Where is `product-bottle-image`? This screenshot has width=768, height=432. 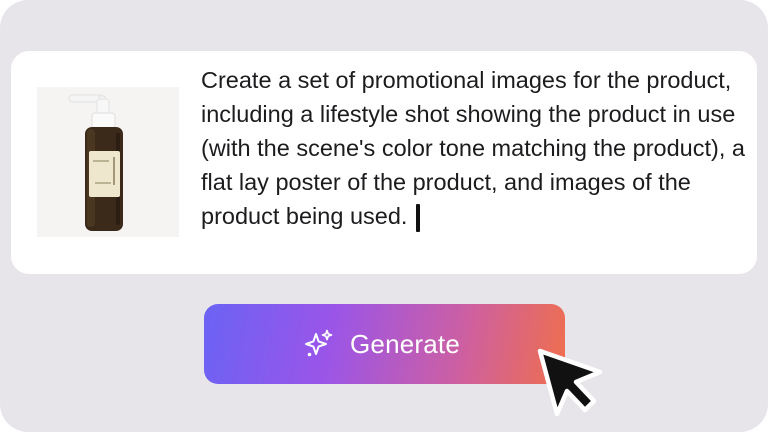 product-bottle-image is located at coordinates (95, 162).